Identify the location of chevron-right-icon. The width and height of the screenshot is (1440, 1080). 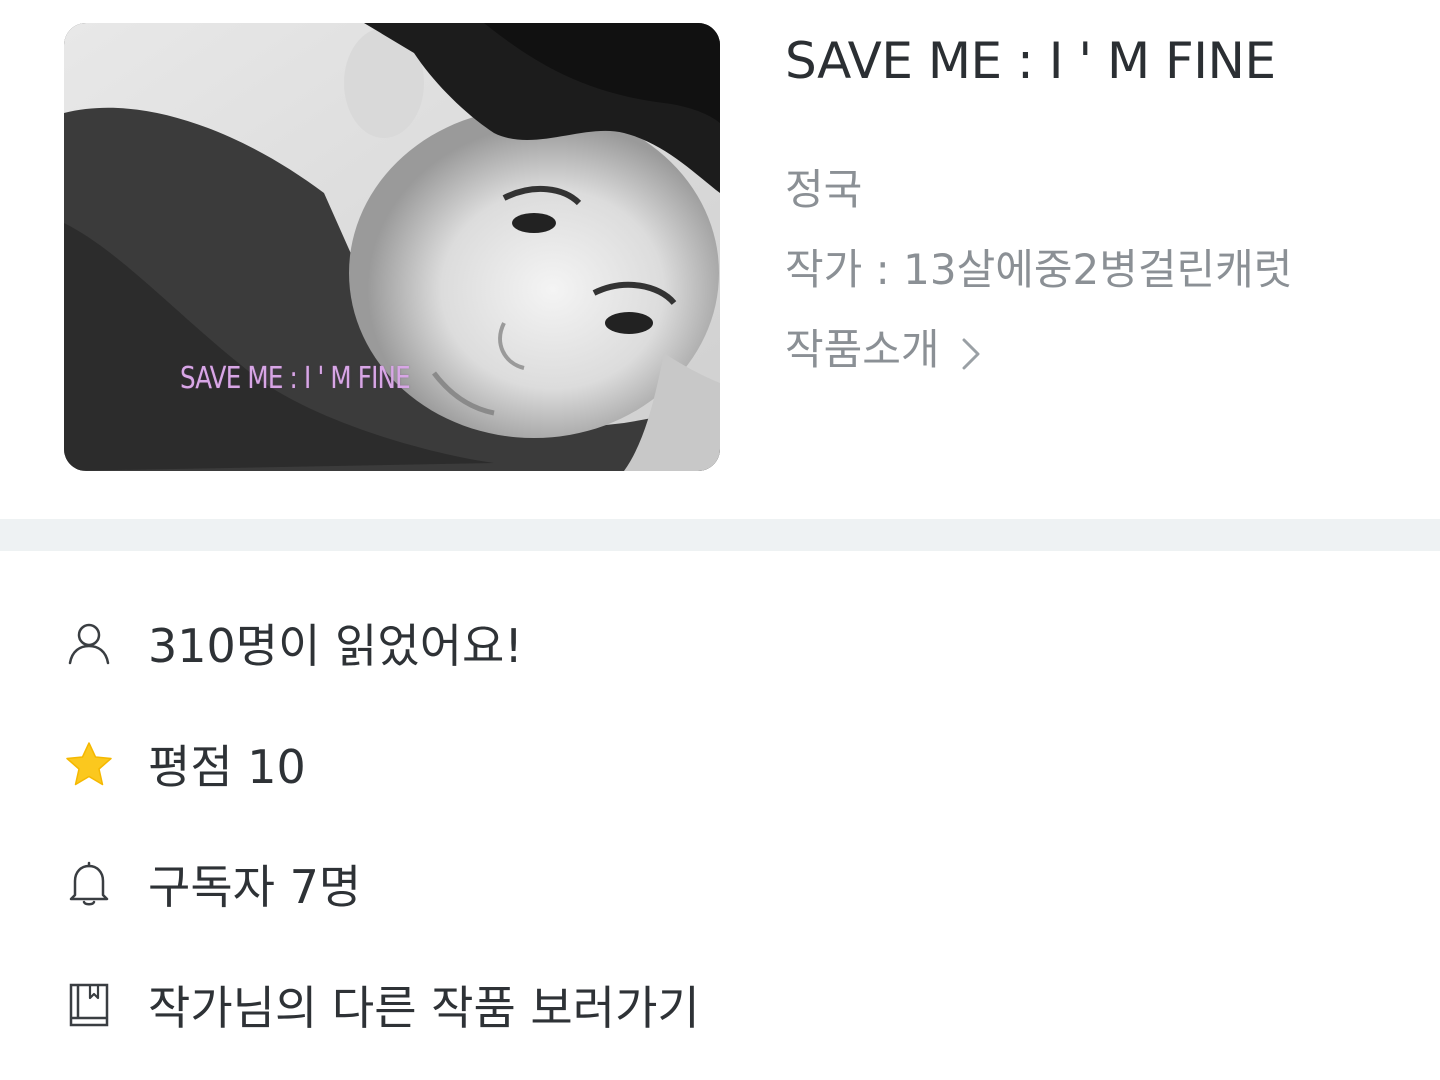
(971, 350).